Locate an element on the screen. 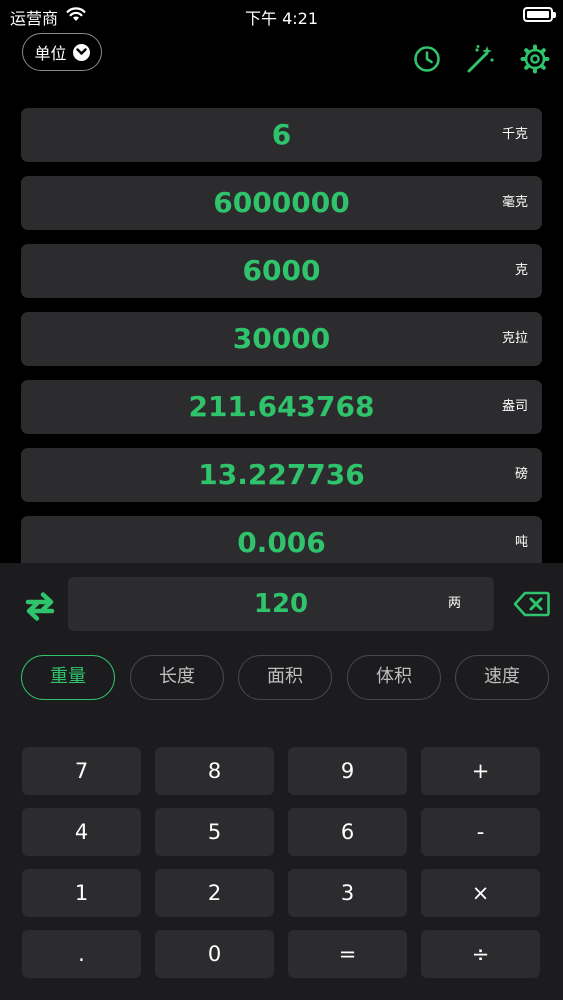 Image resolution: width=563 pixels, height=1000 pixels. tab-length: 长度 is located at coordinates (177, 677).